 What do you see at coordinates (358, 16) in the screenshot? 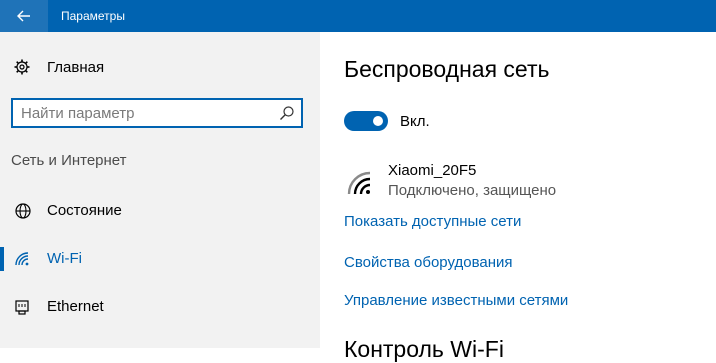
I see `title-bar: Параметры` at bounding box center [358, 16].